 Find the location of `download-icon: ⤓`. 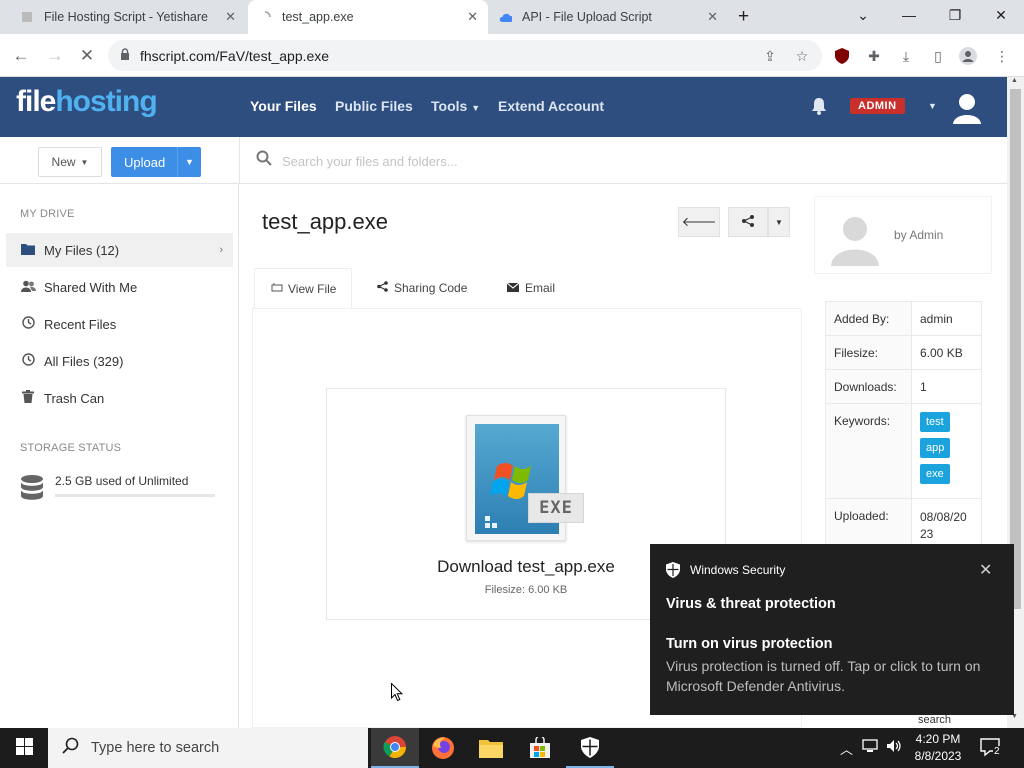

download-icon: ⤓ is located at coordinates (906, 56).